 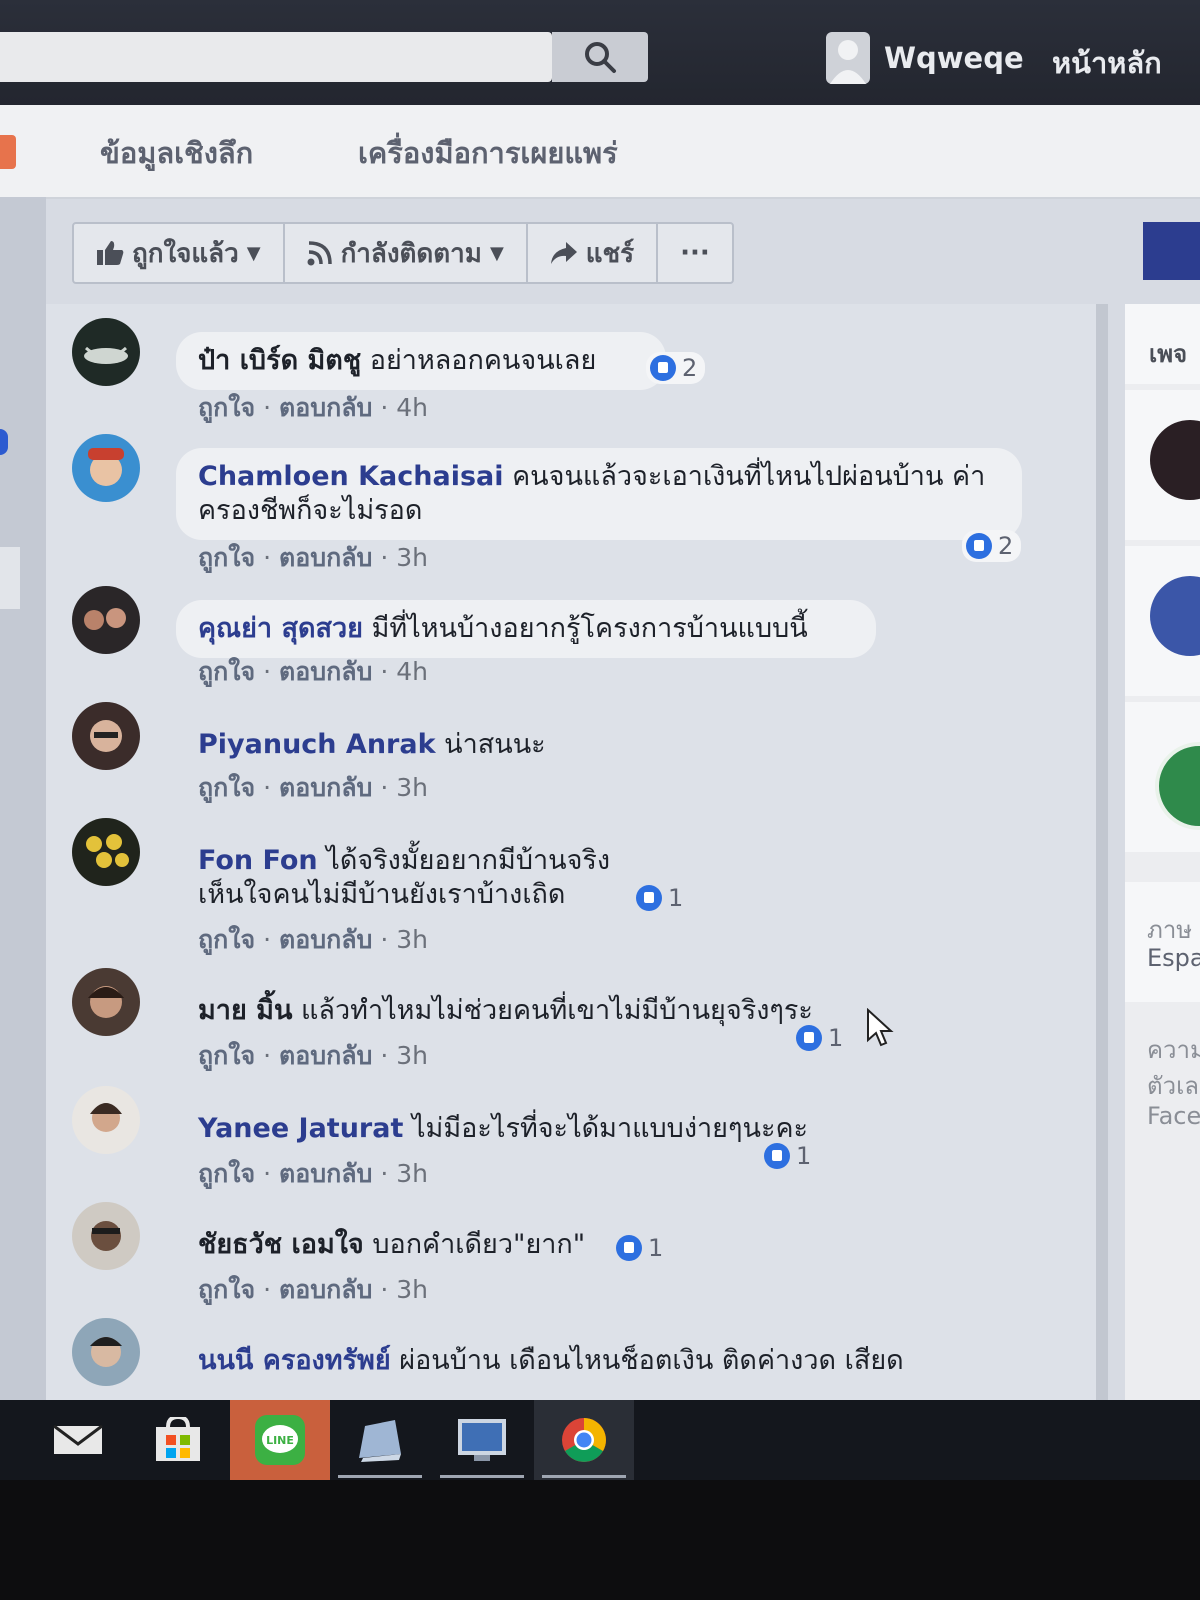 I want to click on taskbar-chrome, so click(x=584, y=1440).